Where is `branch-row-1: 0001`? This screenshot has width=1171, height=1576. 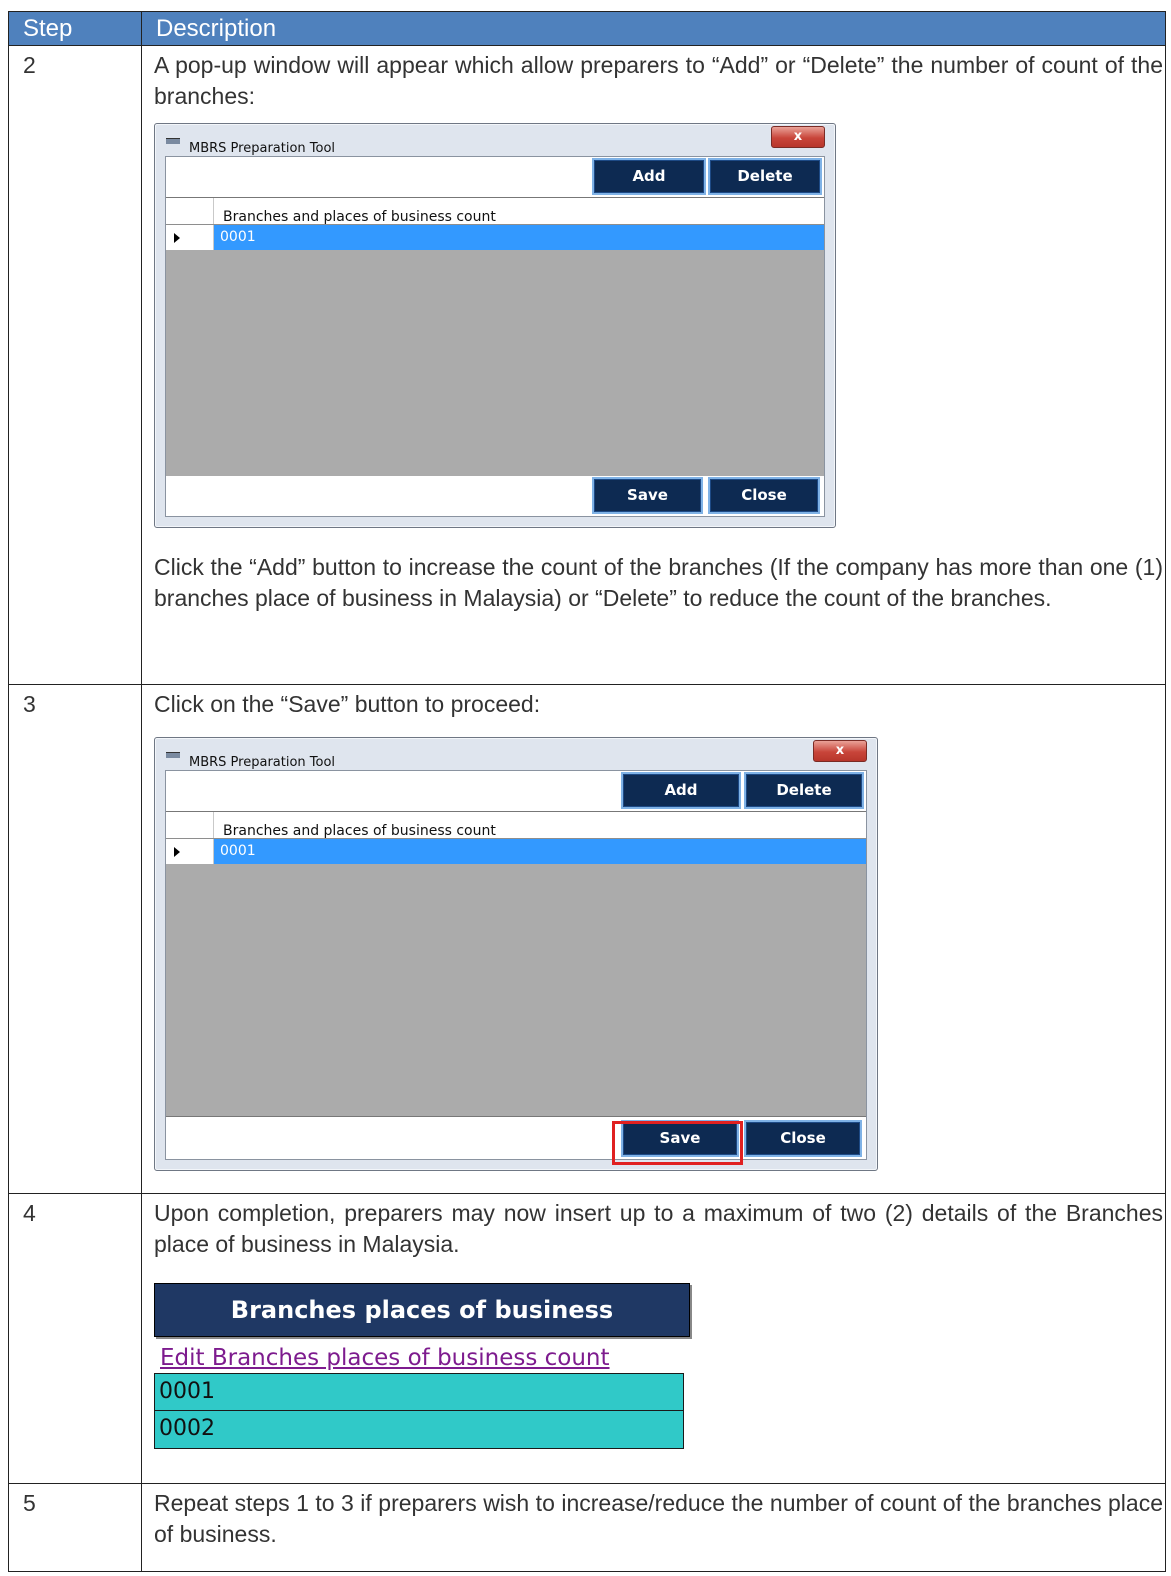
branch-row-1: 0001 is located at coordinates (419, 1392).